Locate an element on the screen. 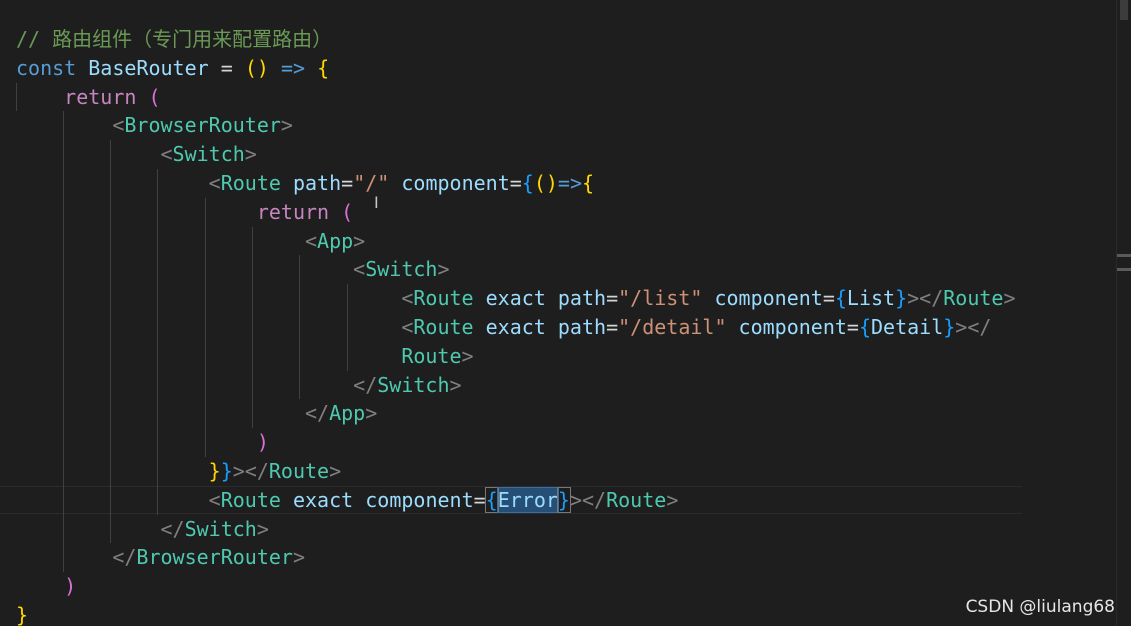 Image resolution: width=1131 pixels, height=626 pixels. identifier-baserouter: BaseRouter is located at coordinates (148, 67).